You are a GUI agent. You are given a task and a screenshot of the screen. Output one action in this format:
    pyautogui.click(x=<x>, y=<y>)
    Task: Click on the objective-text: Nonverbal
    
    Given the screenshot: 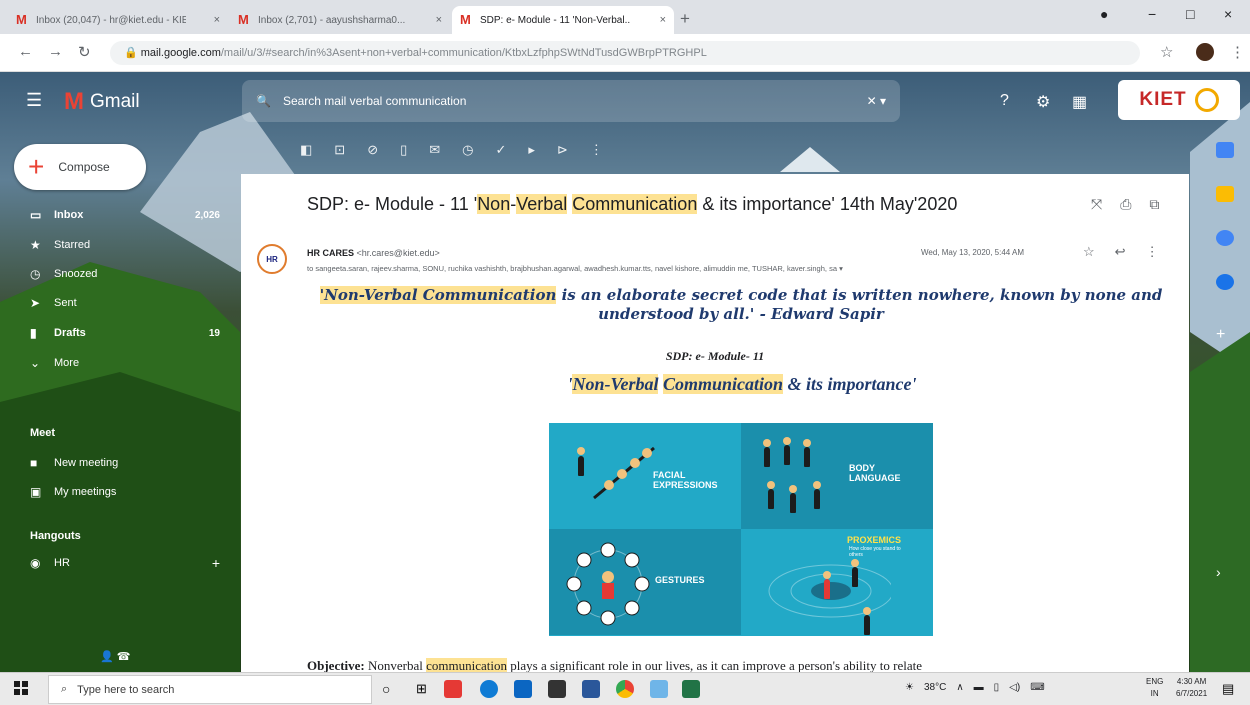 What is the action you would take?
    pyautogui.click(x=395, y=665)
    